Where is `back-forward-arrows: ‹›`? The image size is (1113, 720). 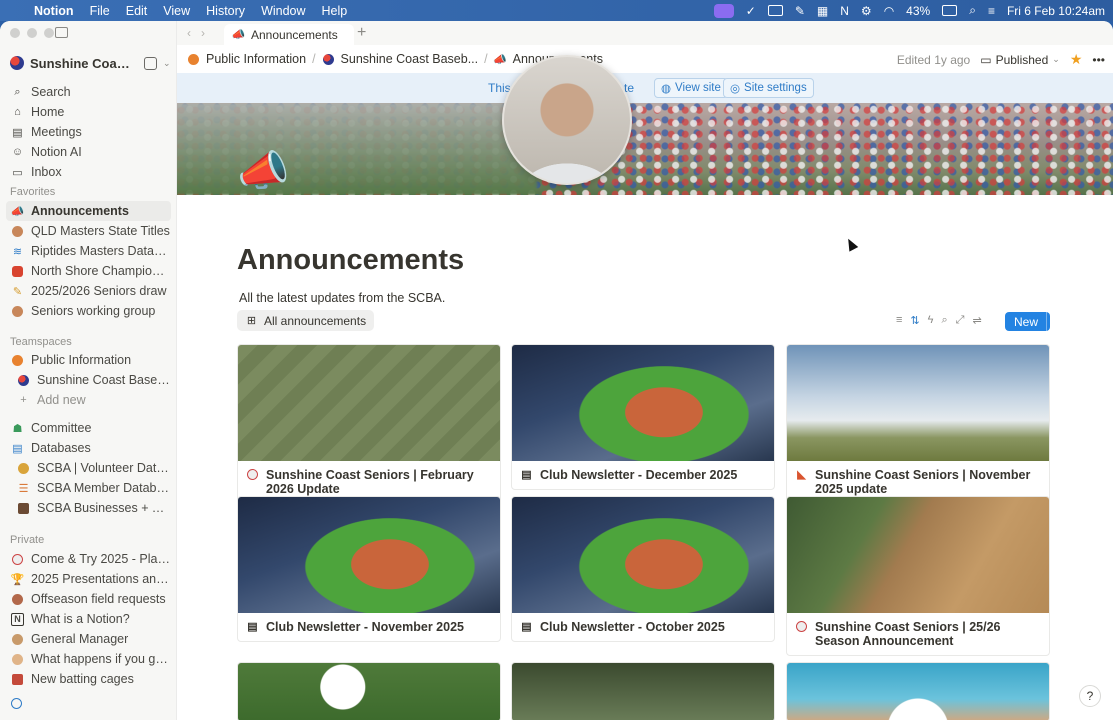
back-forward-arrows: ‹› is located at coordinates (201, 33).